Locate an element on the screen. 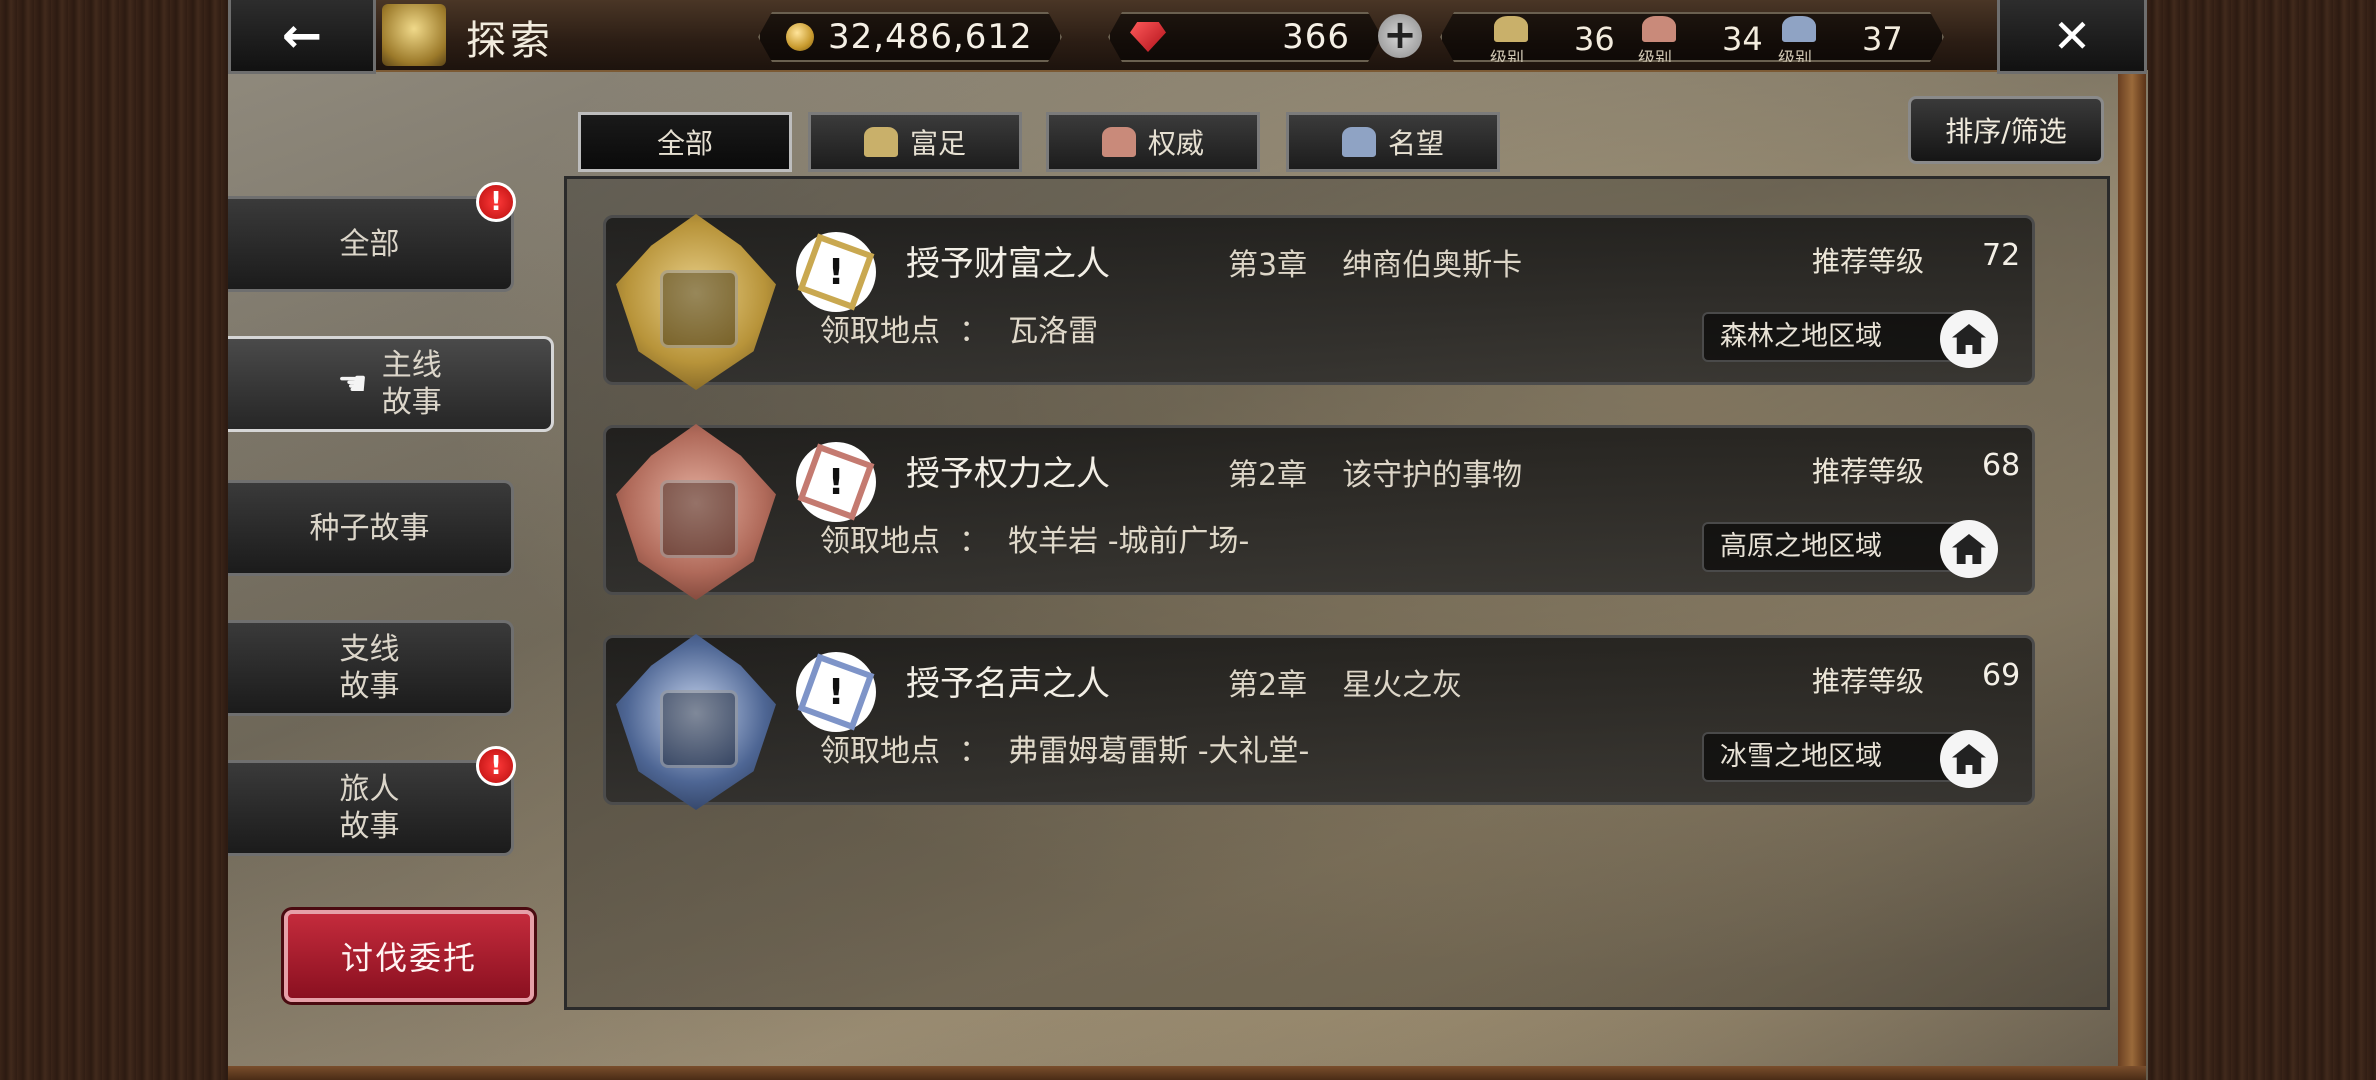  location-value: 瓦洛雷 is located at coordinates (1053, 331).